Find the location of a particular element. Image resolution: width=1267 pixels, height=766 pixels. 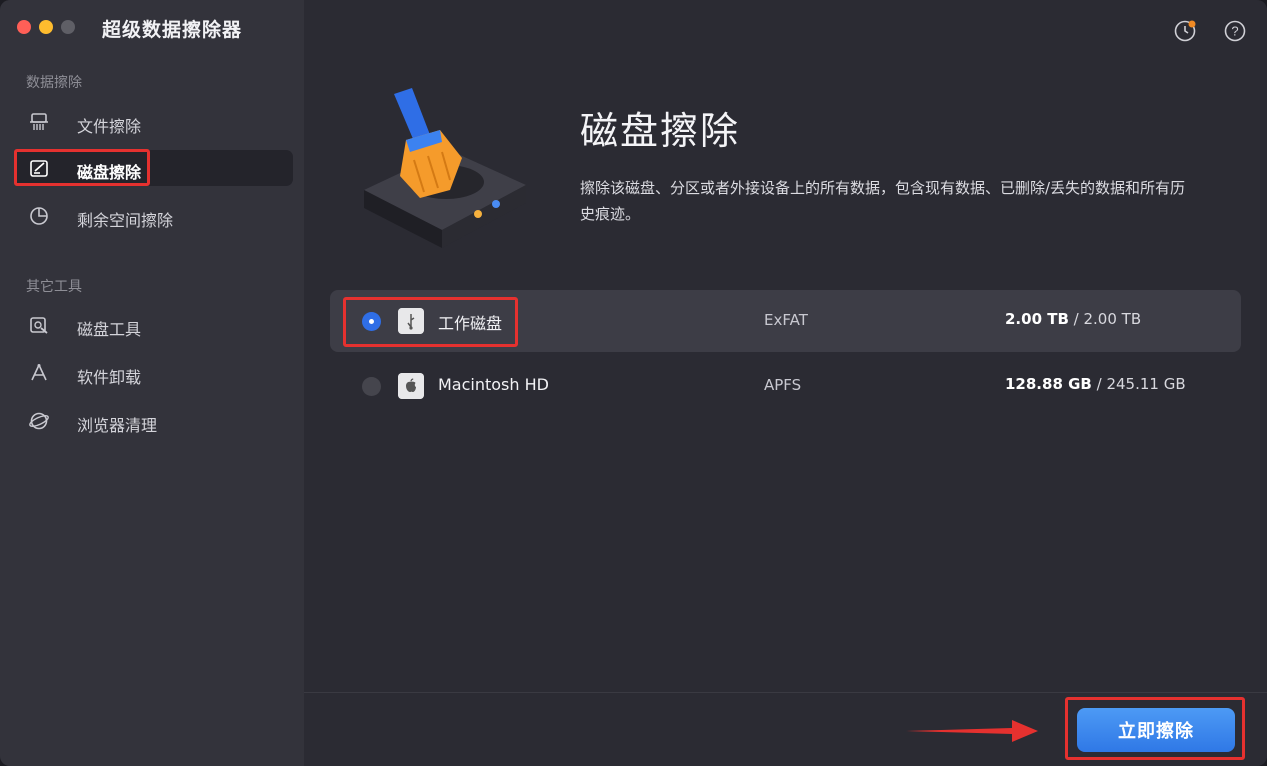

disk-total: 245.11 GB is located at coordinates (1146, 384).